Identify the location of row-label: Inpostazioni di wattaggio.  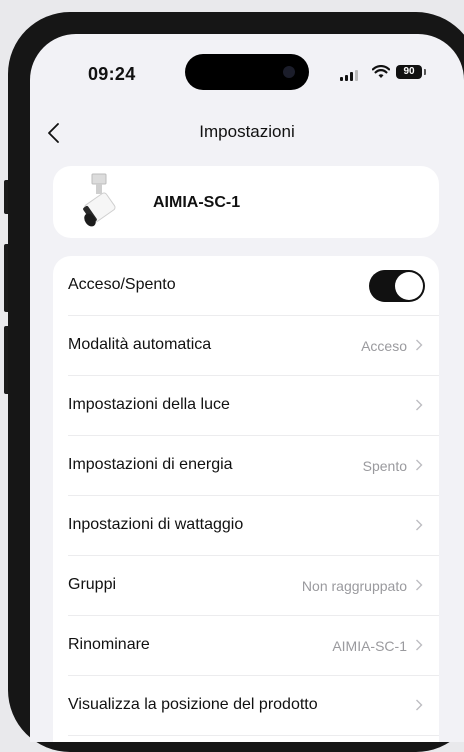
(156, 524).